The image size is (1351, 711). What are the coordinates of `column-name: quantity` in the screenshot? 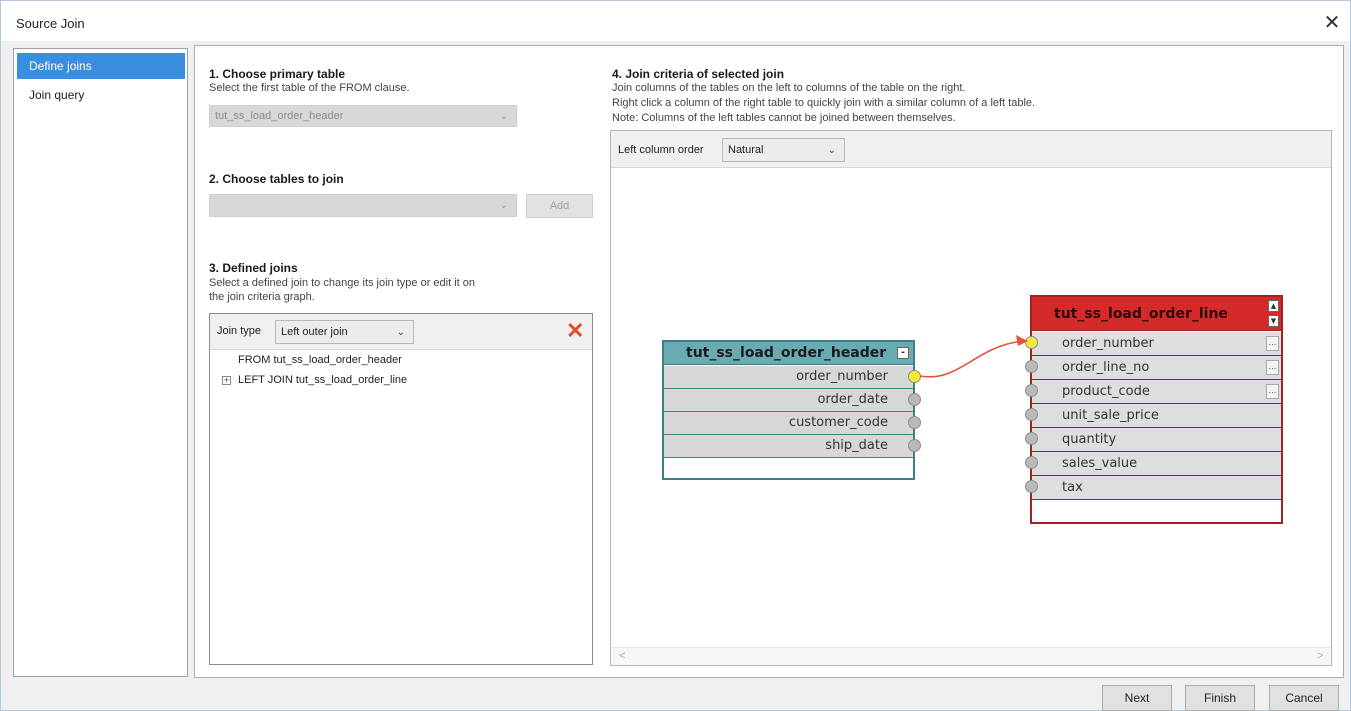 It's located at (1089, 439).